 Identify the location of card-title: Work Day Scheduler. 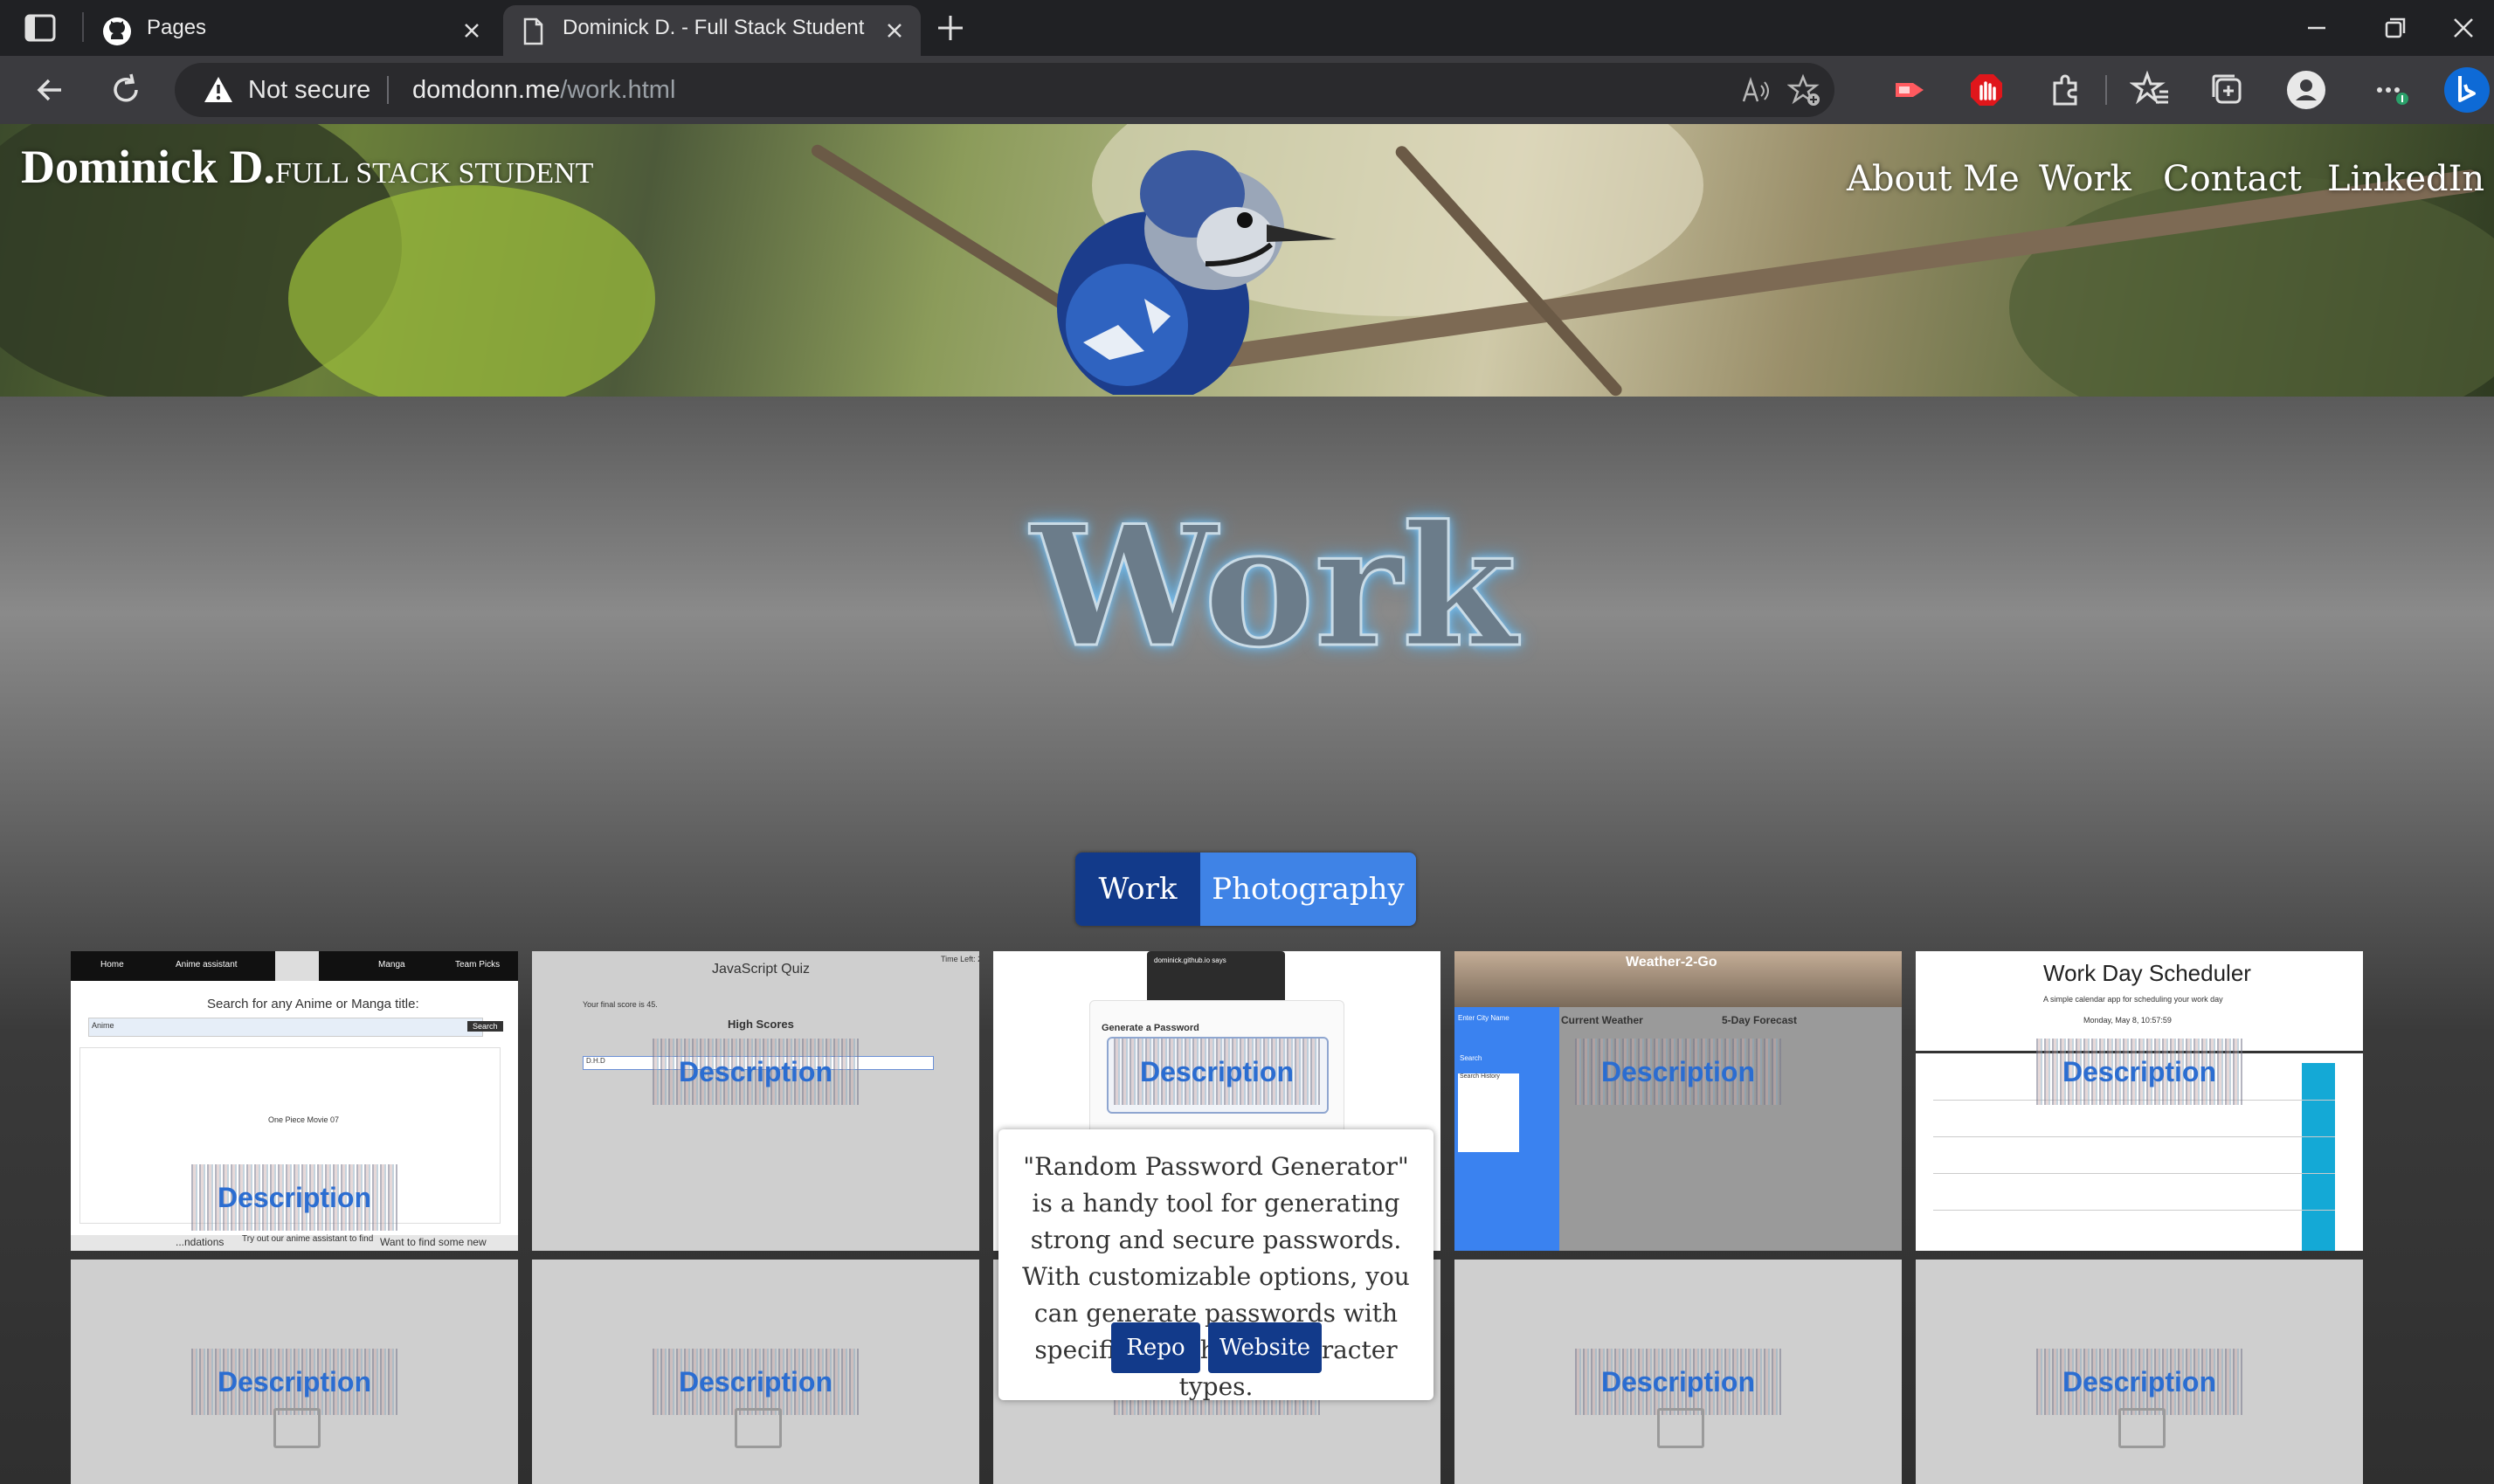
(2147, 973).